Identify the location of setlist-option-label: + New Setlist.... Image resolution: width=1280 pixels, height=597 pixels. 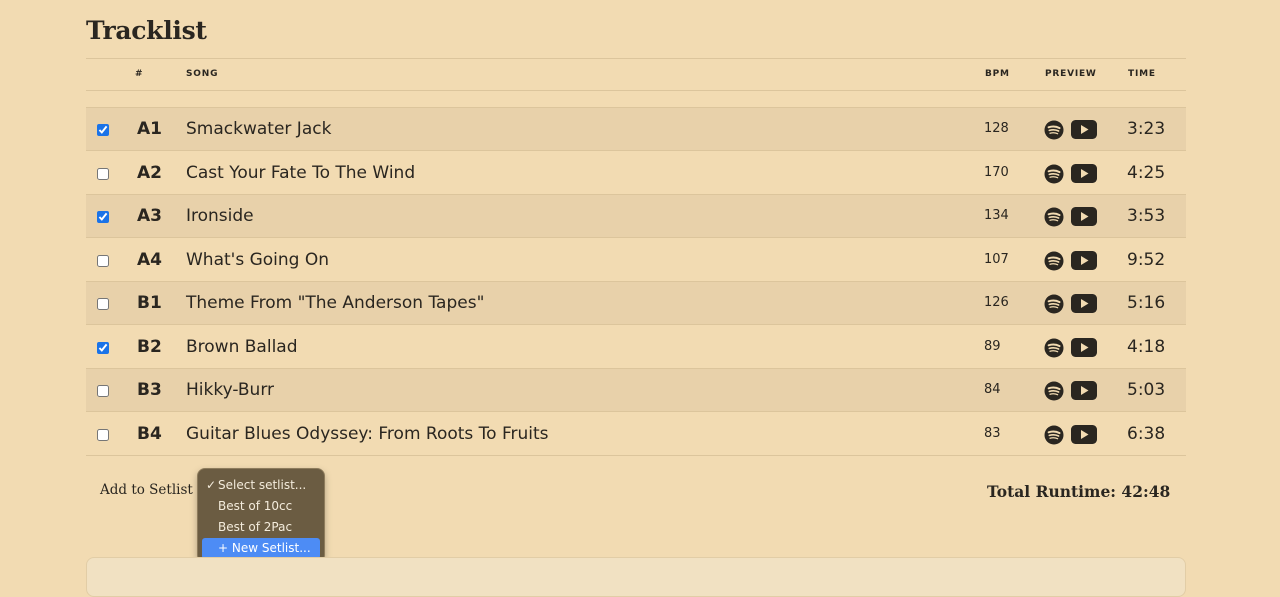
(264, 548).